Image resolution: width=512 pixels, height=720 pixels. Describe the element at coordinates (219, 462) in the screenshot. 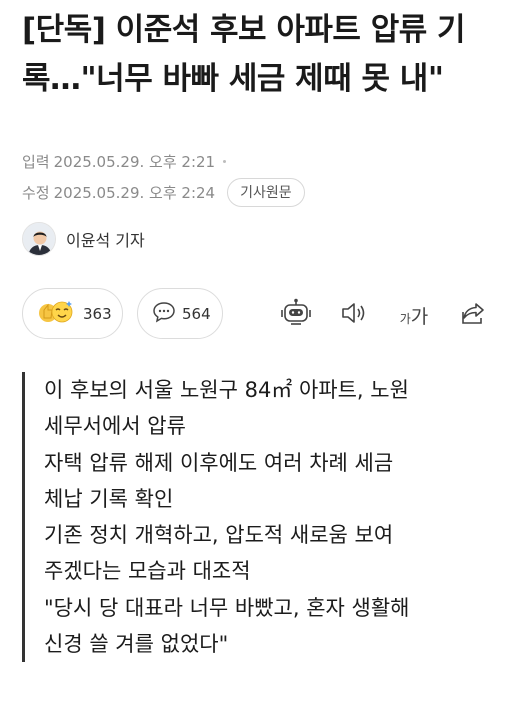

I see `summary-line: 자택 압류 해제 이후에도 여러 차례 세금` at that location.